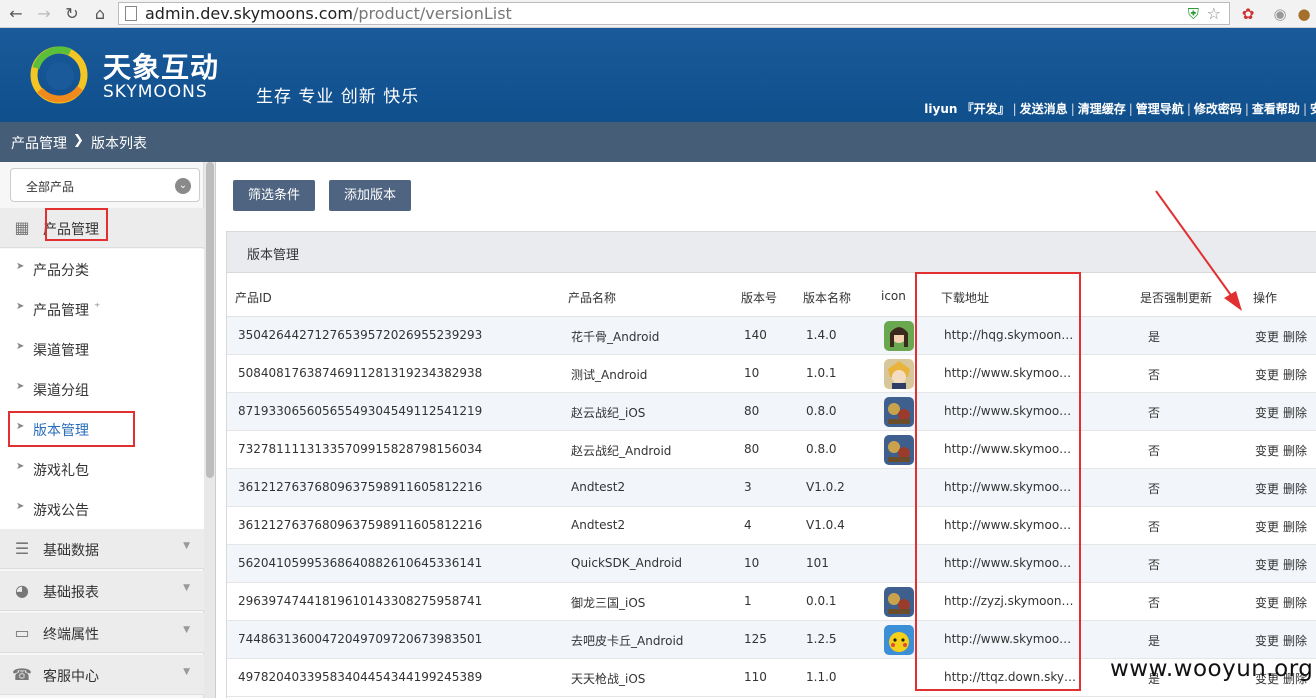  Describe the element at coordinates (102, 269) in the screenshot. I see `sidebar-item-product-category: ➤ 产品分类` at that location.